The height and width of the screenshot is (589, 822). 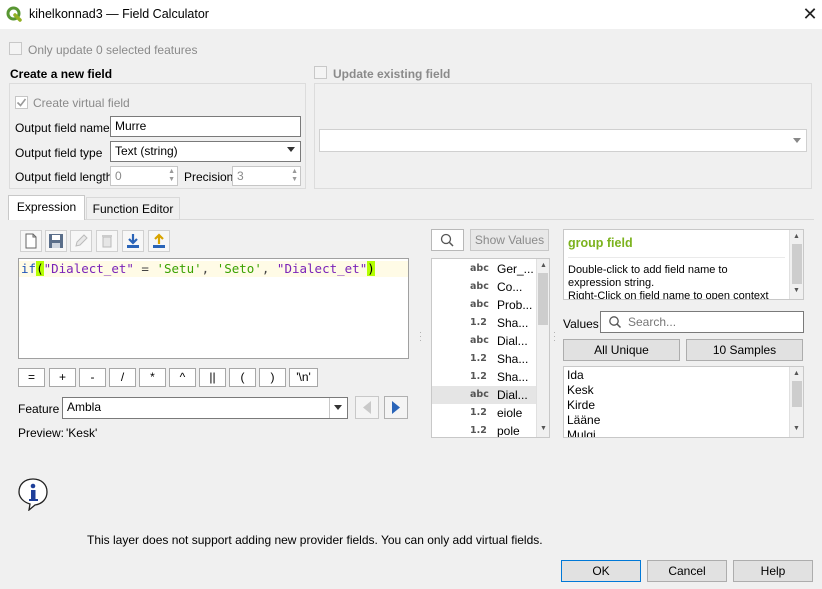 What do you see at coordinates (46, 207) in the screenshot?
I see `tab-expression: Expression` at bounding box center [46, 207].